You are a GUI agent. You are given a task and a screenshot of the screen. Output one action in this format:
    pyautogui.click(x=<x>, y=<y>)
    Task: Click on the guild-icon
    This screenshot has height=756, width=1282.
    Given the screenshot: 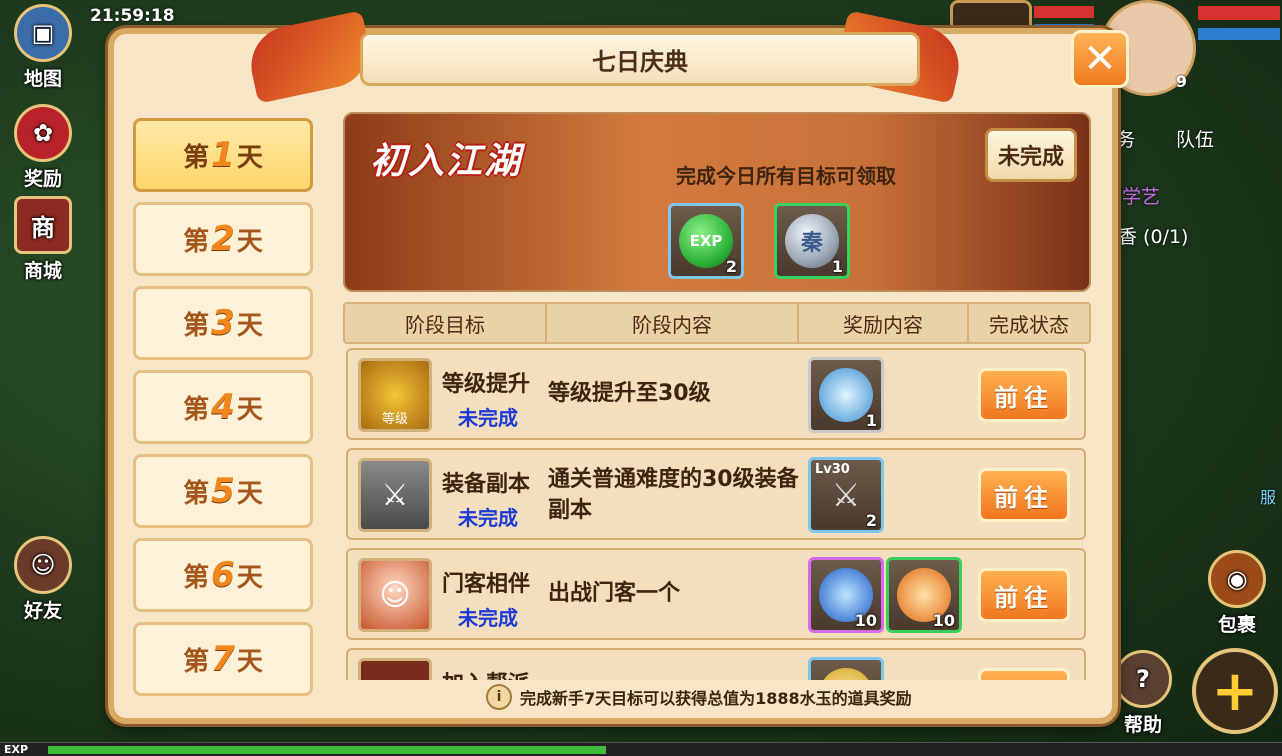 What is the action you would take?
    pyautogui.click(x=395, y=669)
    